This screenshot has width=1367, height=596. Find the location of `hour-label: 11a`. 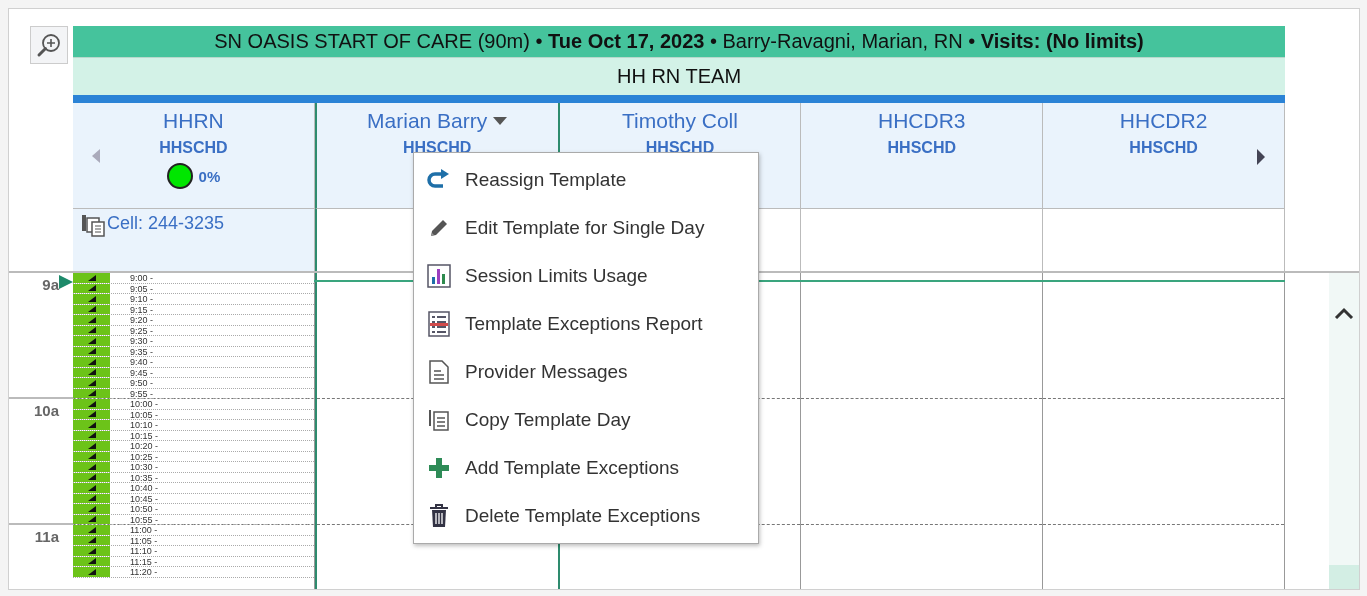

hour-label: 11a is located at coordinates (46, 536).